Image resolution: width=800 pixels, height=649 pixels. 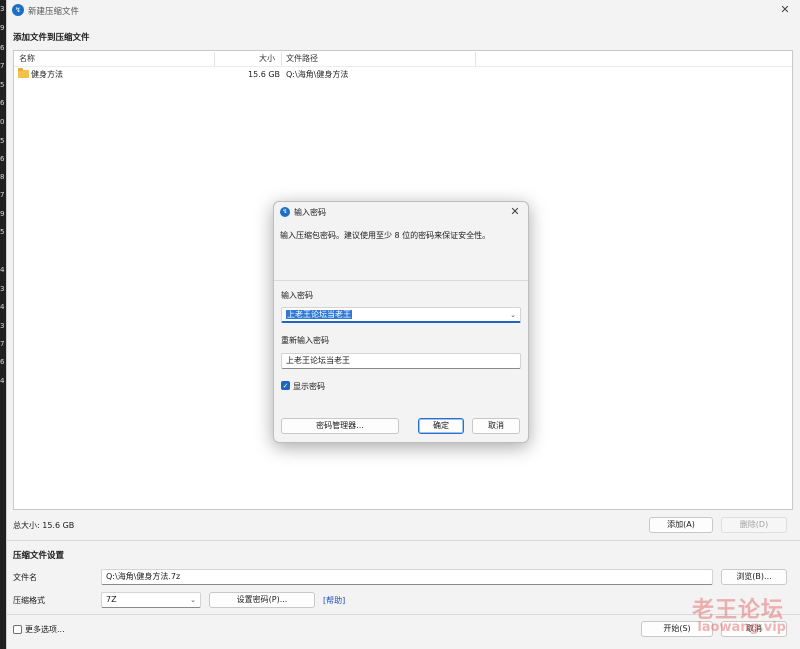 I want to click on edge-glyph: 8, so click(x=2, y=177).